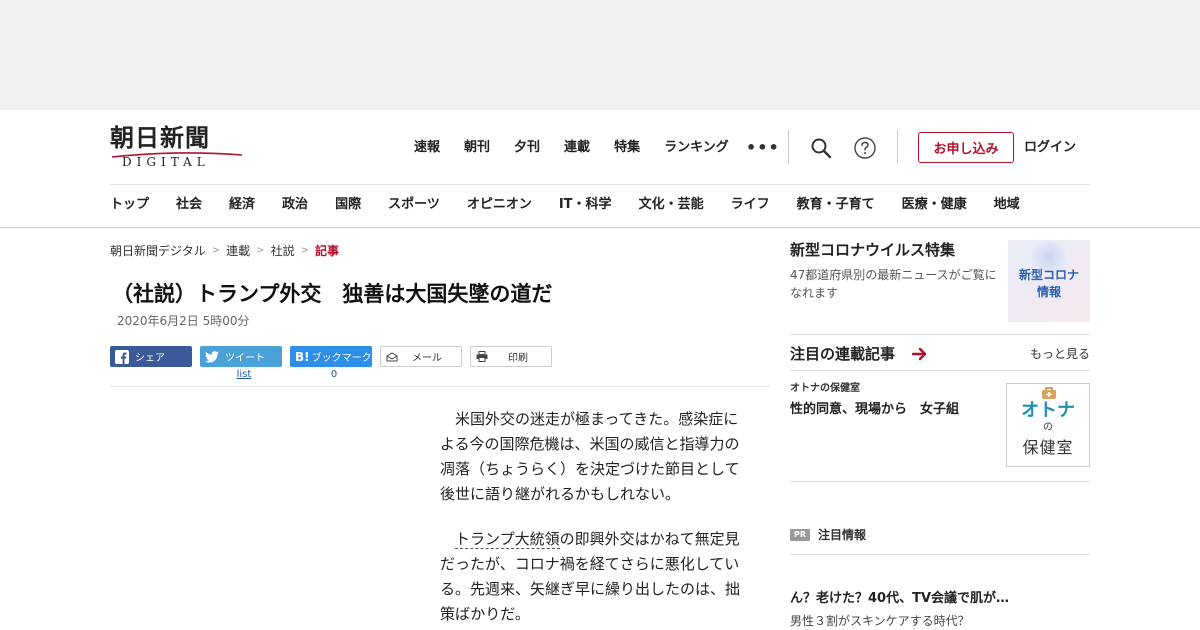  I want to click on nav-ranking: ランキング, so click(696, 148).